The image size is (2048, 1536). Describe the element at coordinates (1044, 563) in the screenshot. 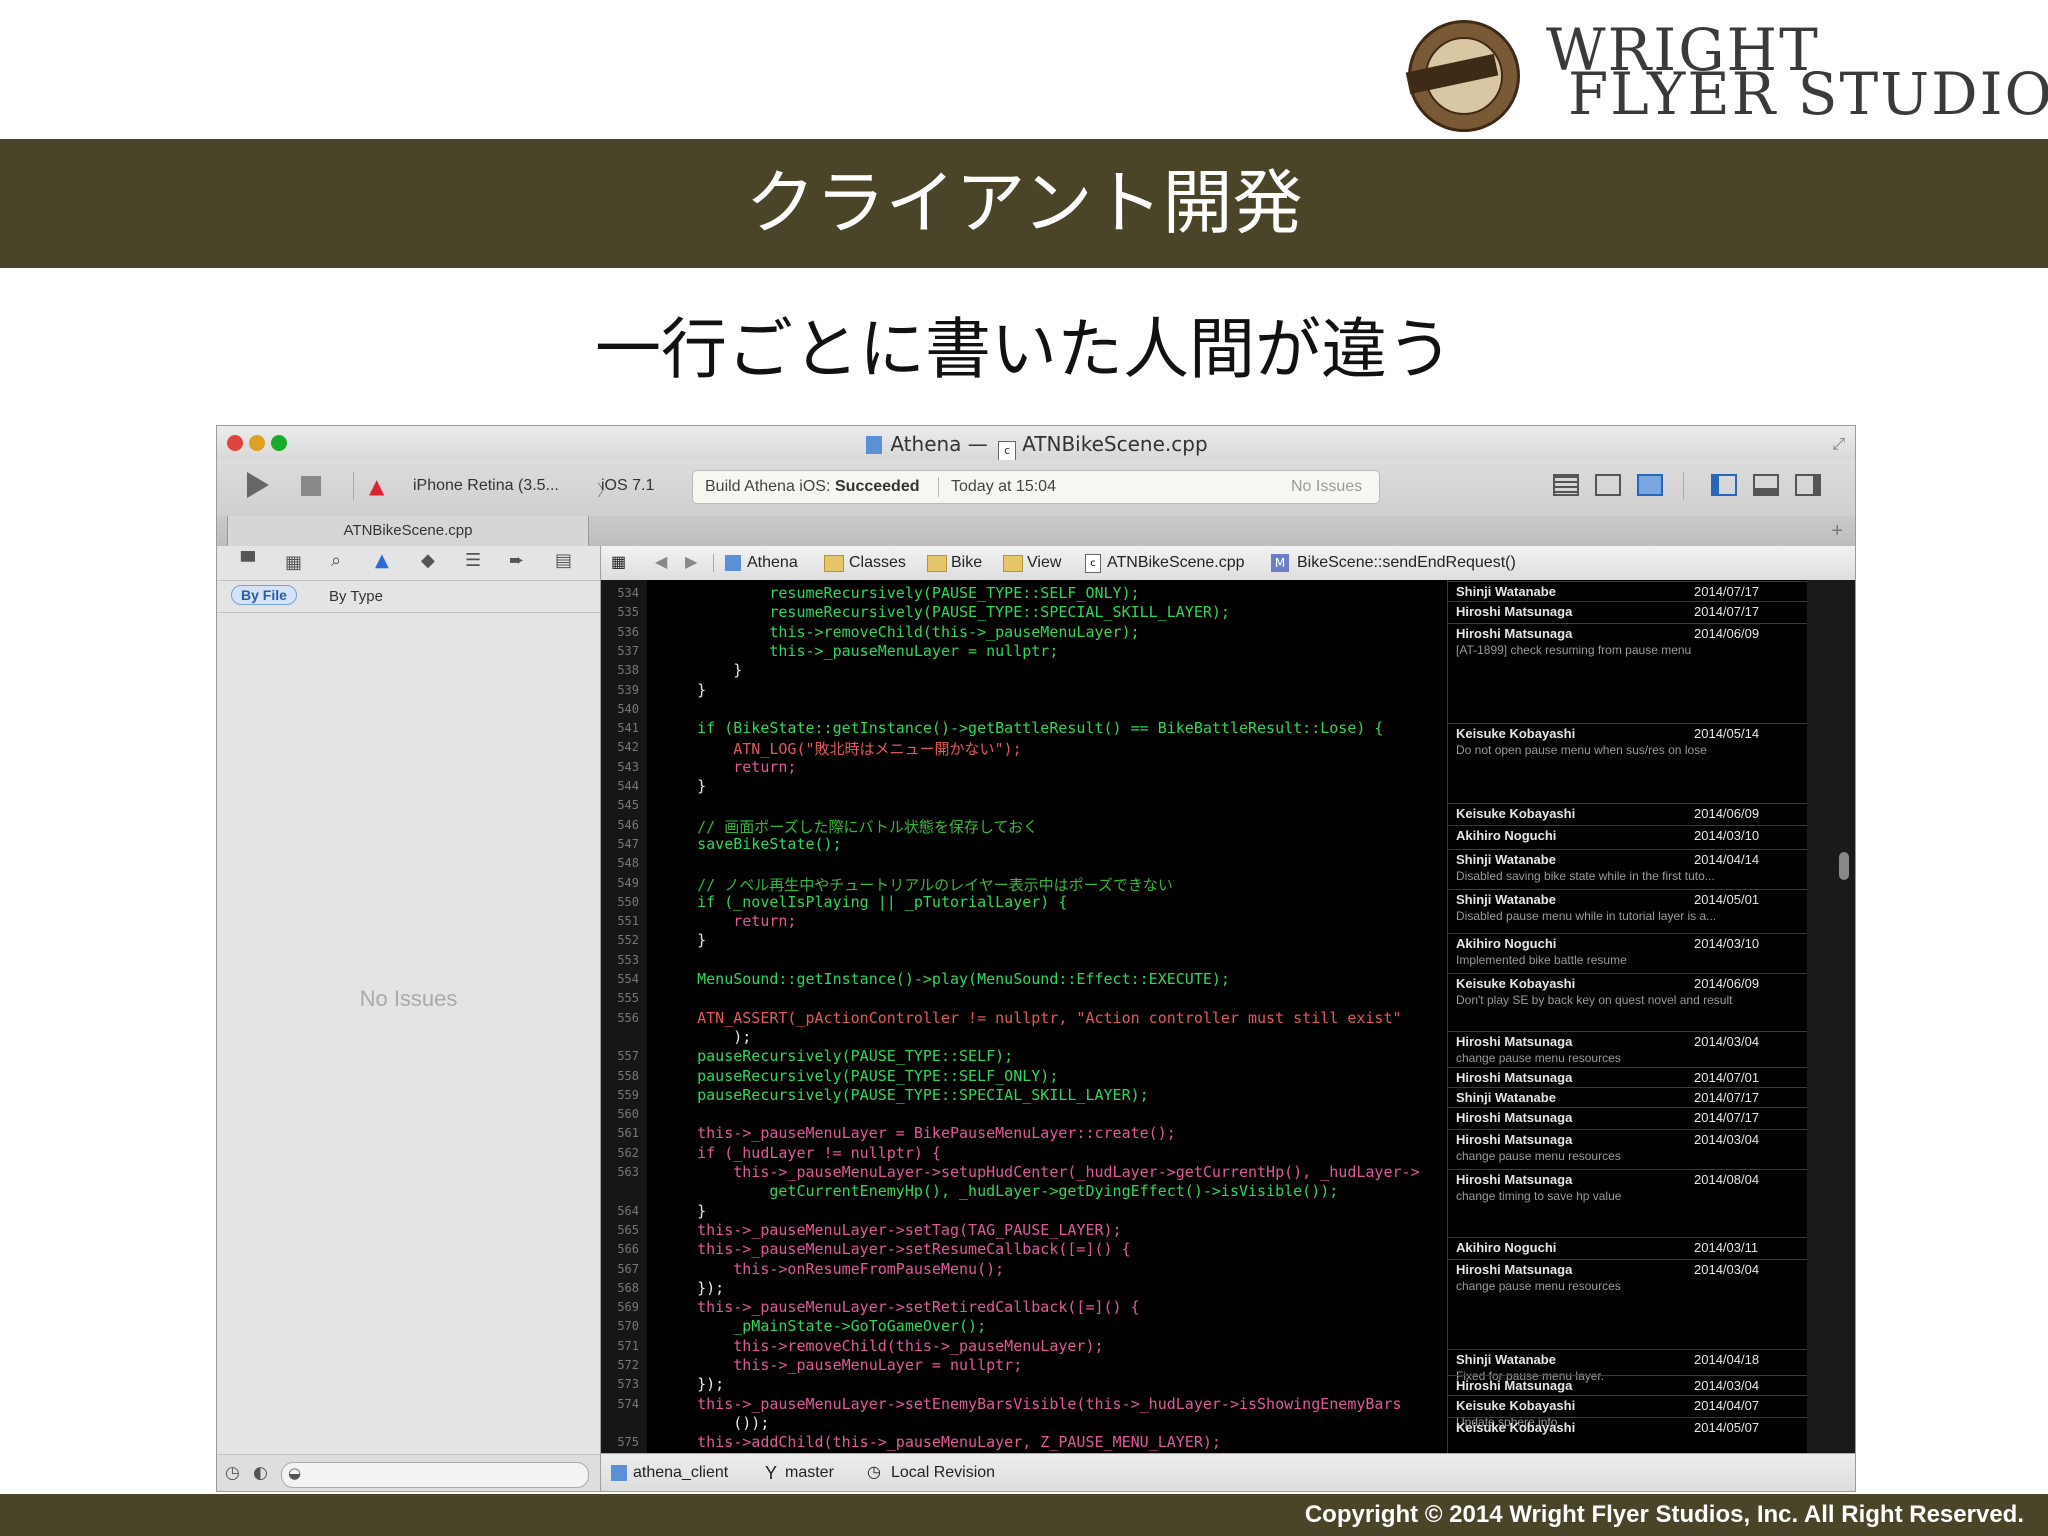

I see `jump-view: View` at that location.